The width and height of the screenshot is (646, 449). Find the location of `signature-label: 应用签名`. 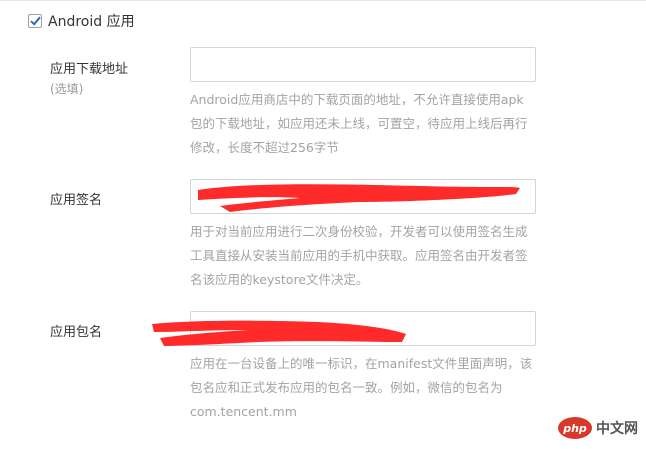

signature-label: 应用签名 is located at coordinates (76, 200).